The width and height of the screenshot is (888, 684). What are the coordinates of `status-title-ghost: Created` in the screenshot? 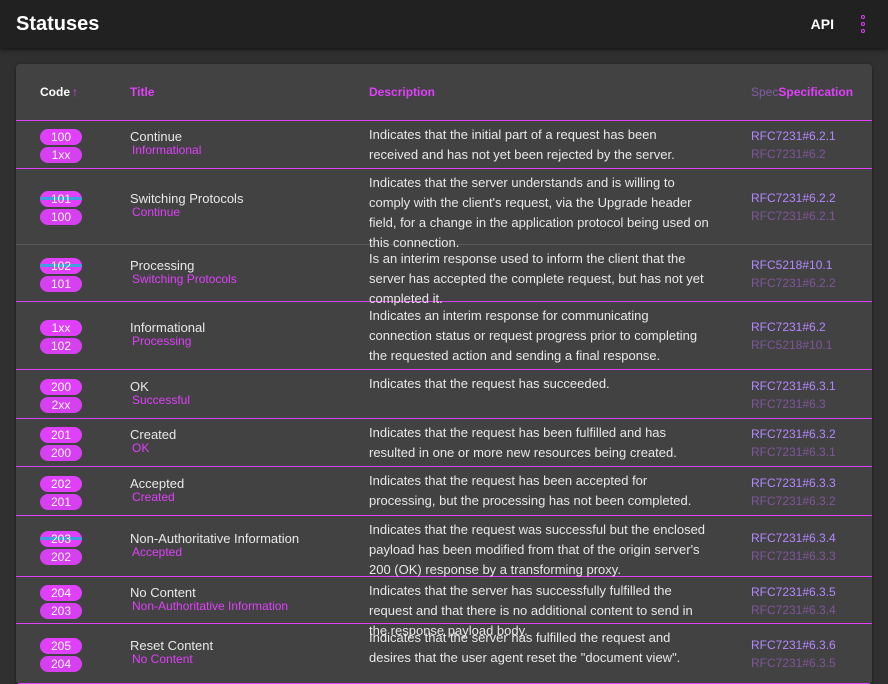 It's located at (153, 497).